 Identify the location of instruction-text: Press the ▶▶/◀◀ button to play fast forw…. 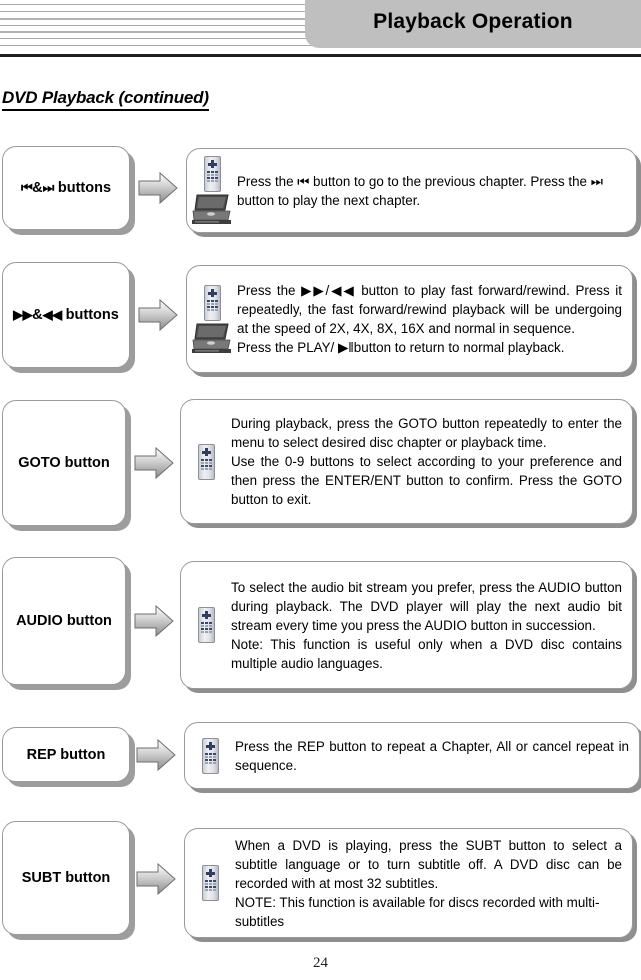
(434, 319).